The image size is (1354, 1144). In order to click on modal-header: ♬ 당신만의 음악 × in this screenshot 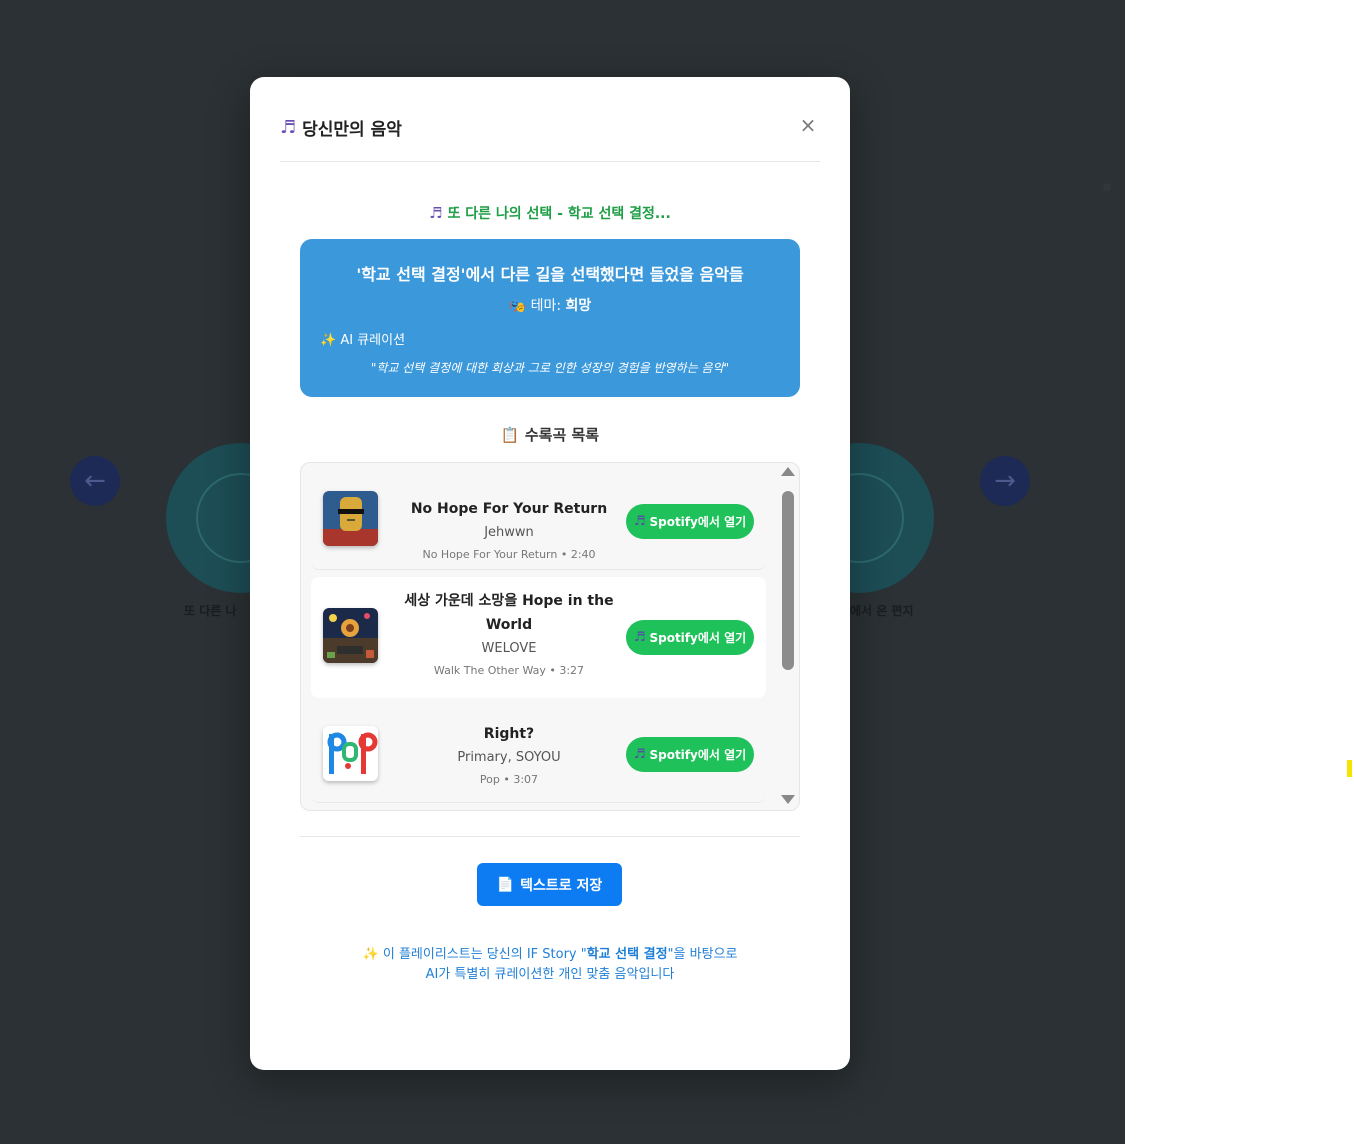, I will do `click(550, 134)`.